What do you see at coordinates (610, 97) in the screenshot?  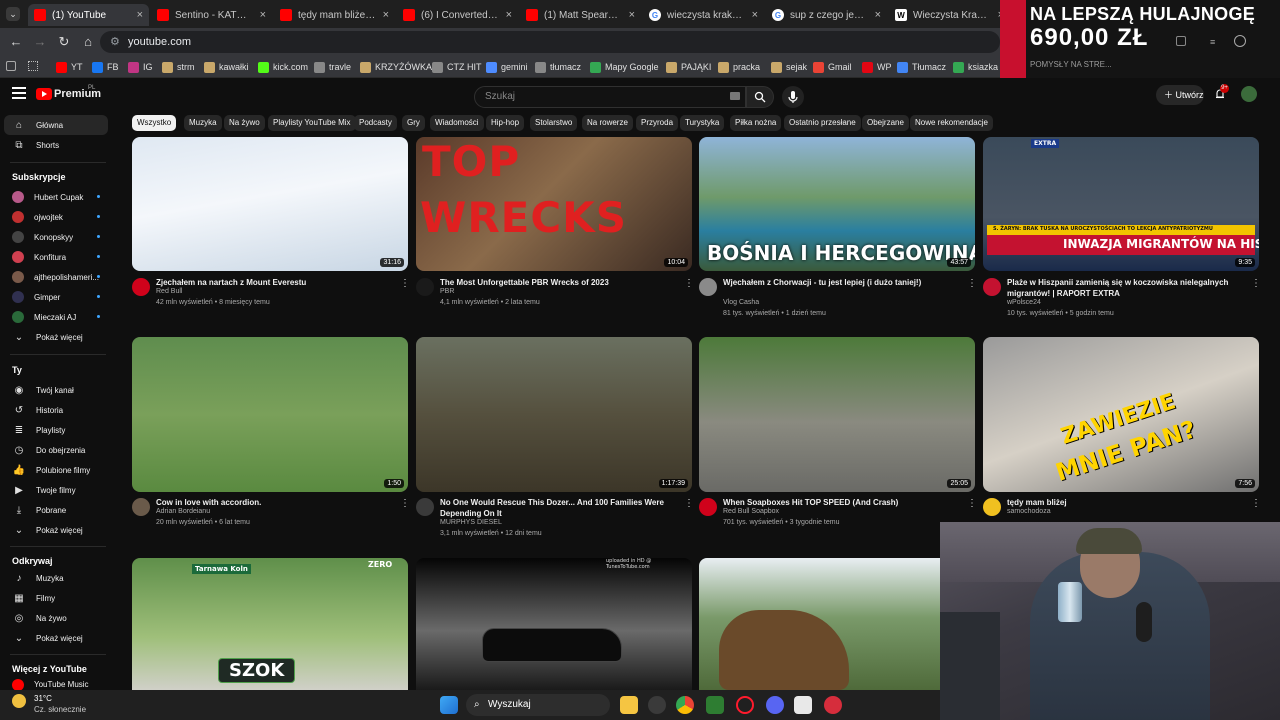 I see `search-input: Szukaj` at bounding box center [610, 97].